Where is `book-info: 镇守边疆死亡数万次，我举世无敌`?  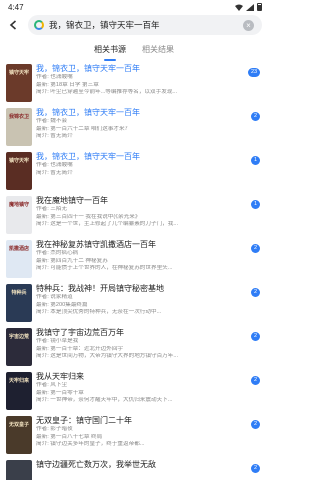 book-info: 镇守边疆死亡数万次，我举世无敌 is located at coordinates (139, 464).